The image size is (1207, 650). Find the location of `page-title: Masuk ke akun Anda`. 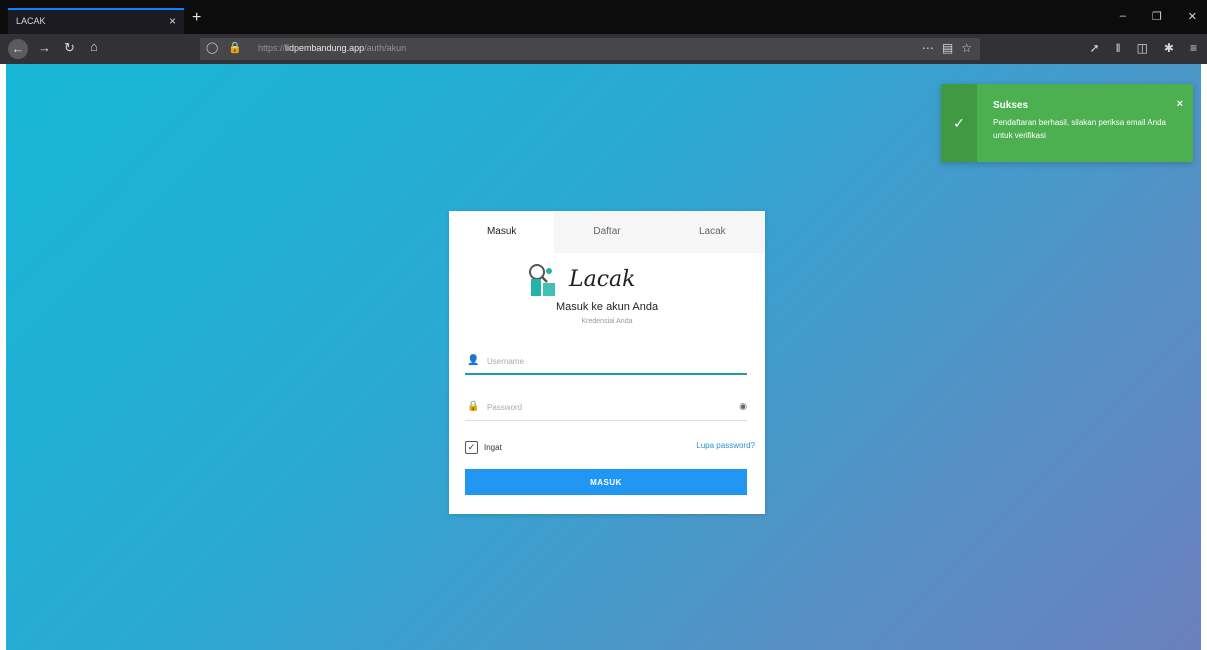

page-title: Masuk ke akun Anda is located at coordinates (607, 307).